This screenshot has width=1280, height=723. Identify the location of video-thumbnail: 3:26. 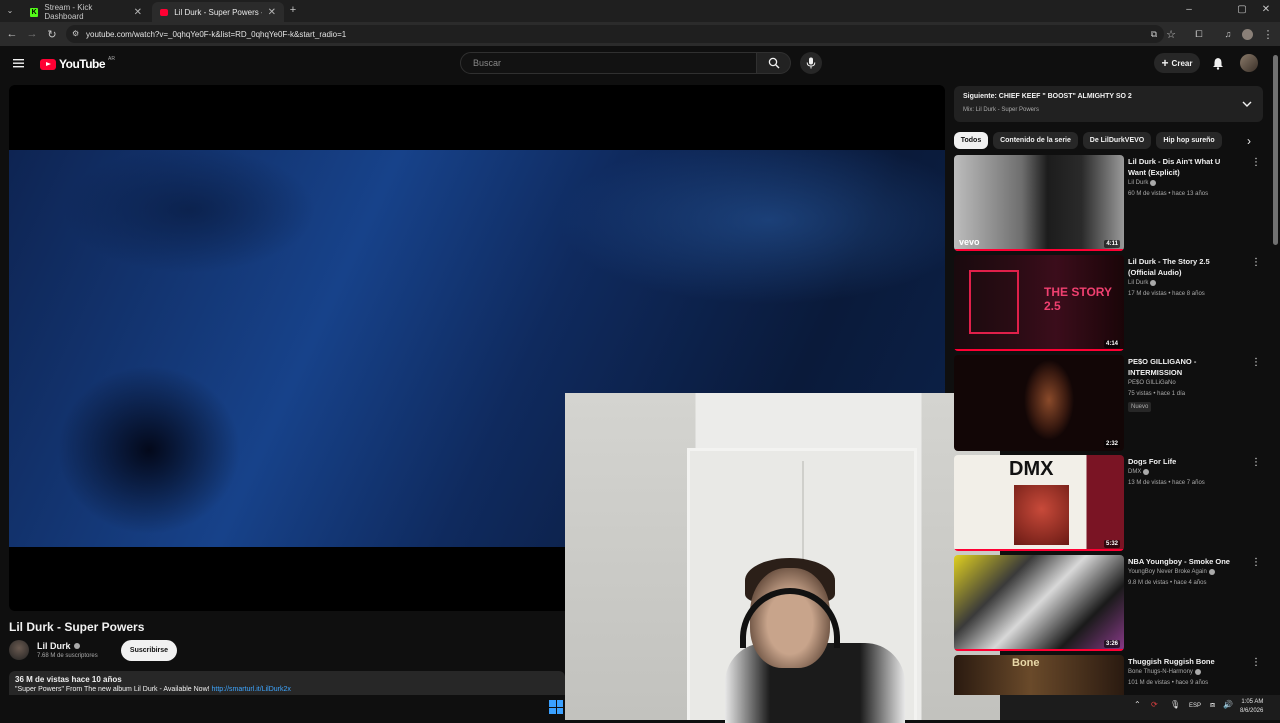
(1039, 603).